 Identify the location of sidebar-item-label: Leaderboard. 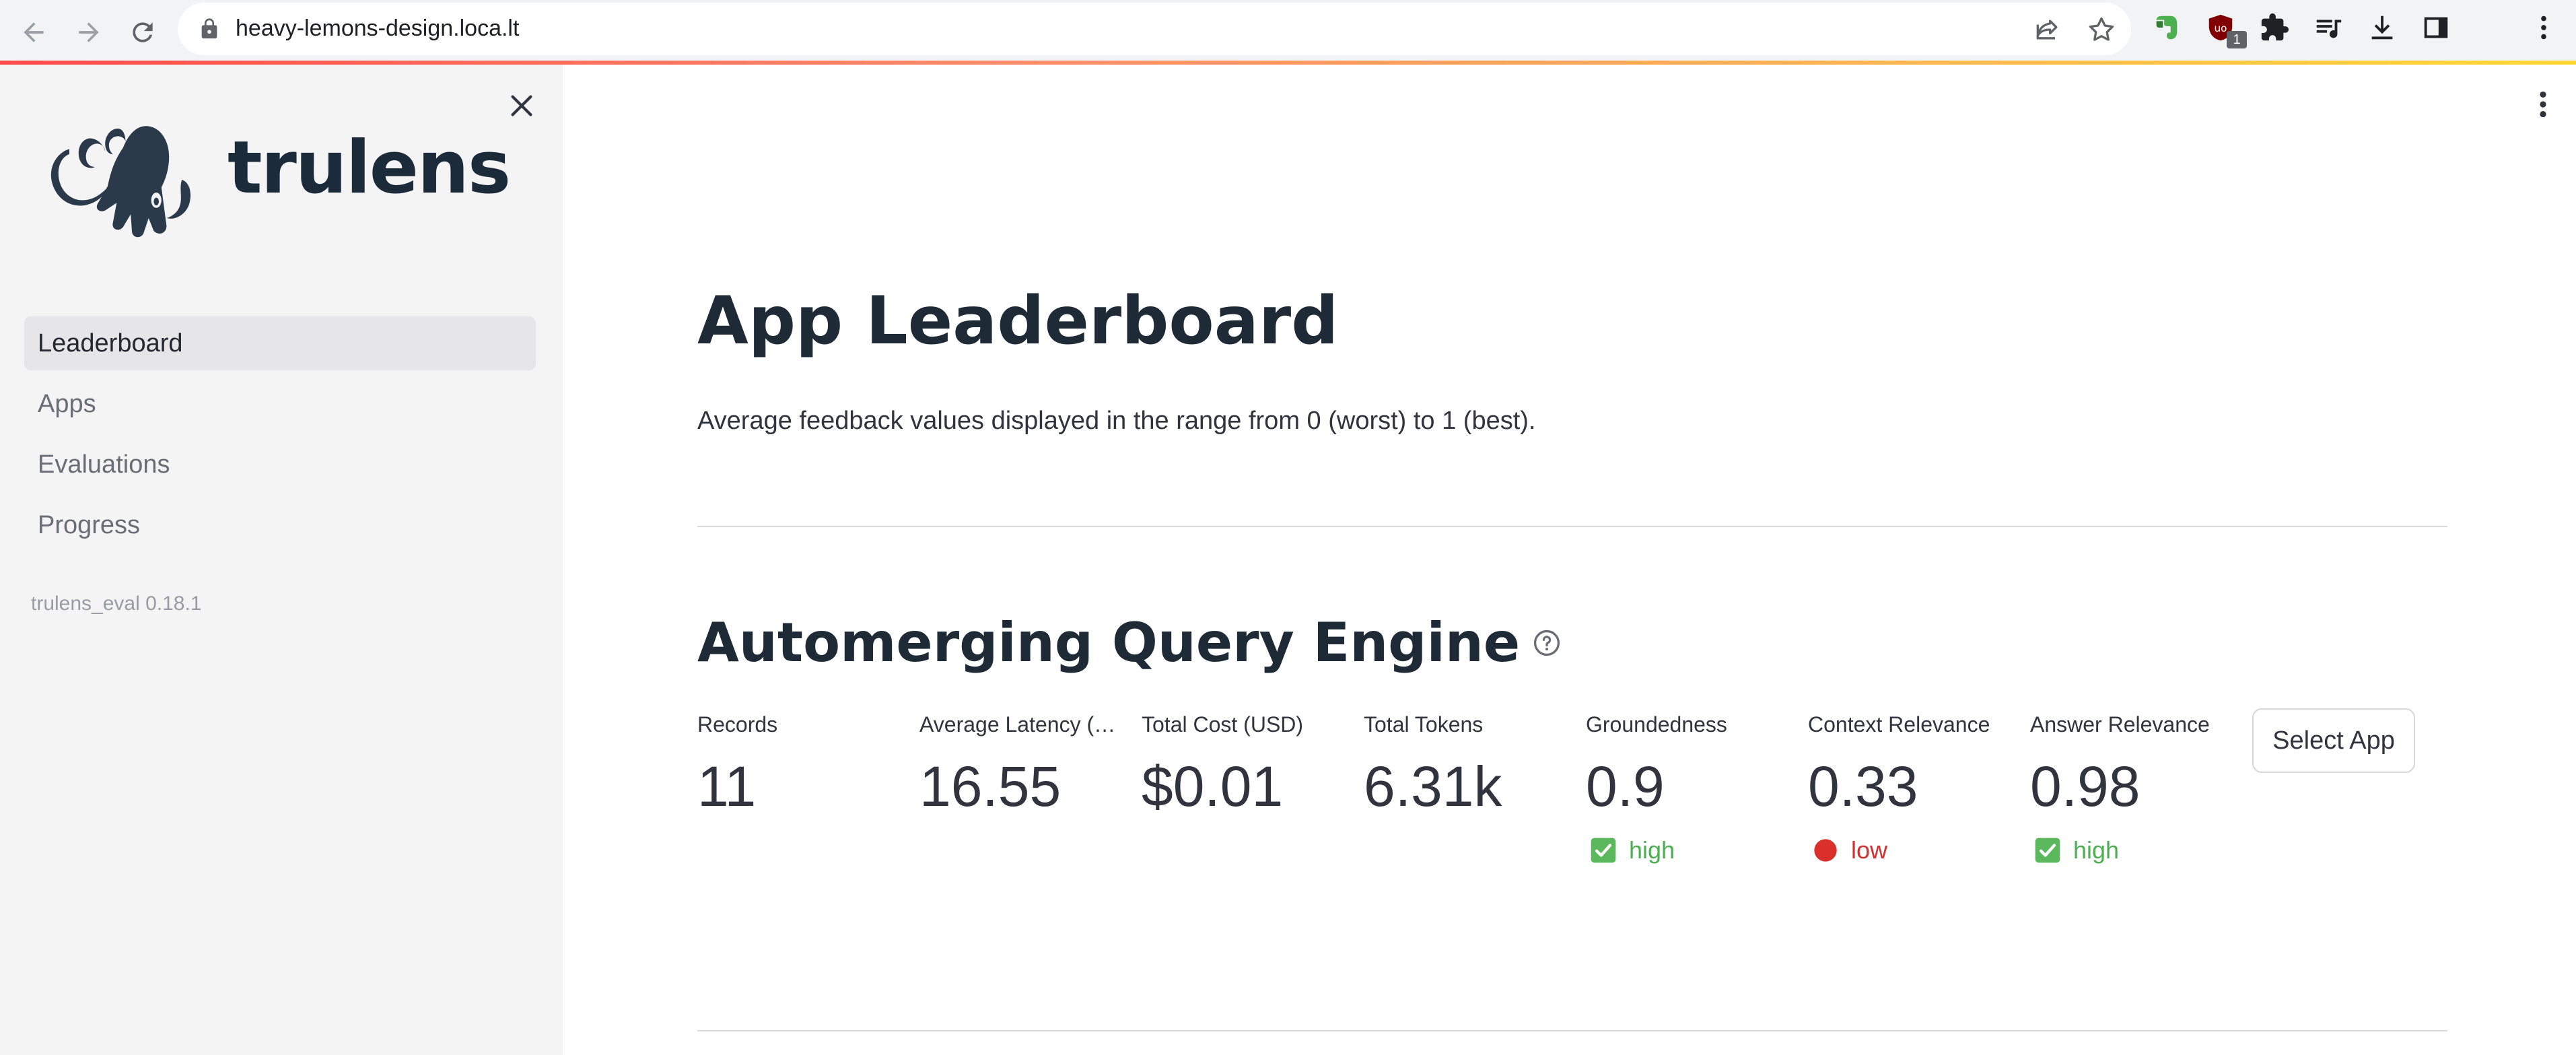
(110, 343).